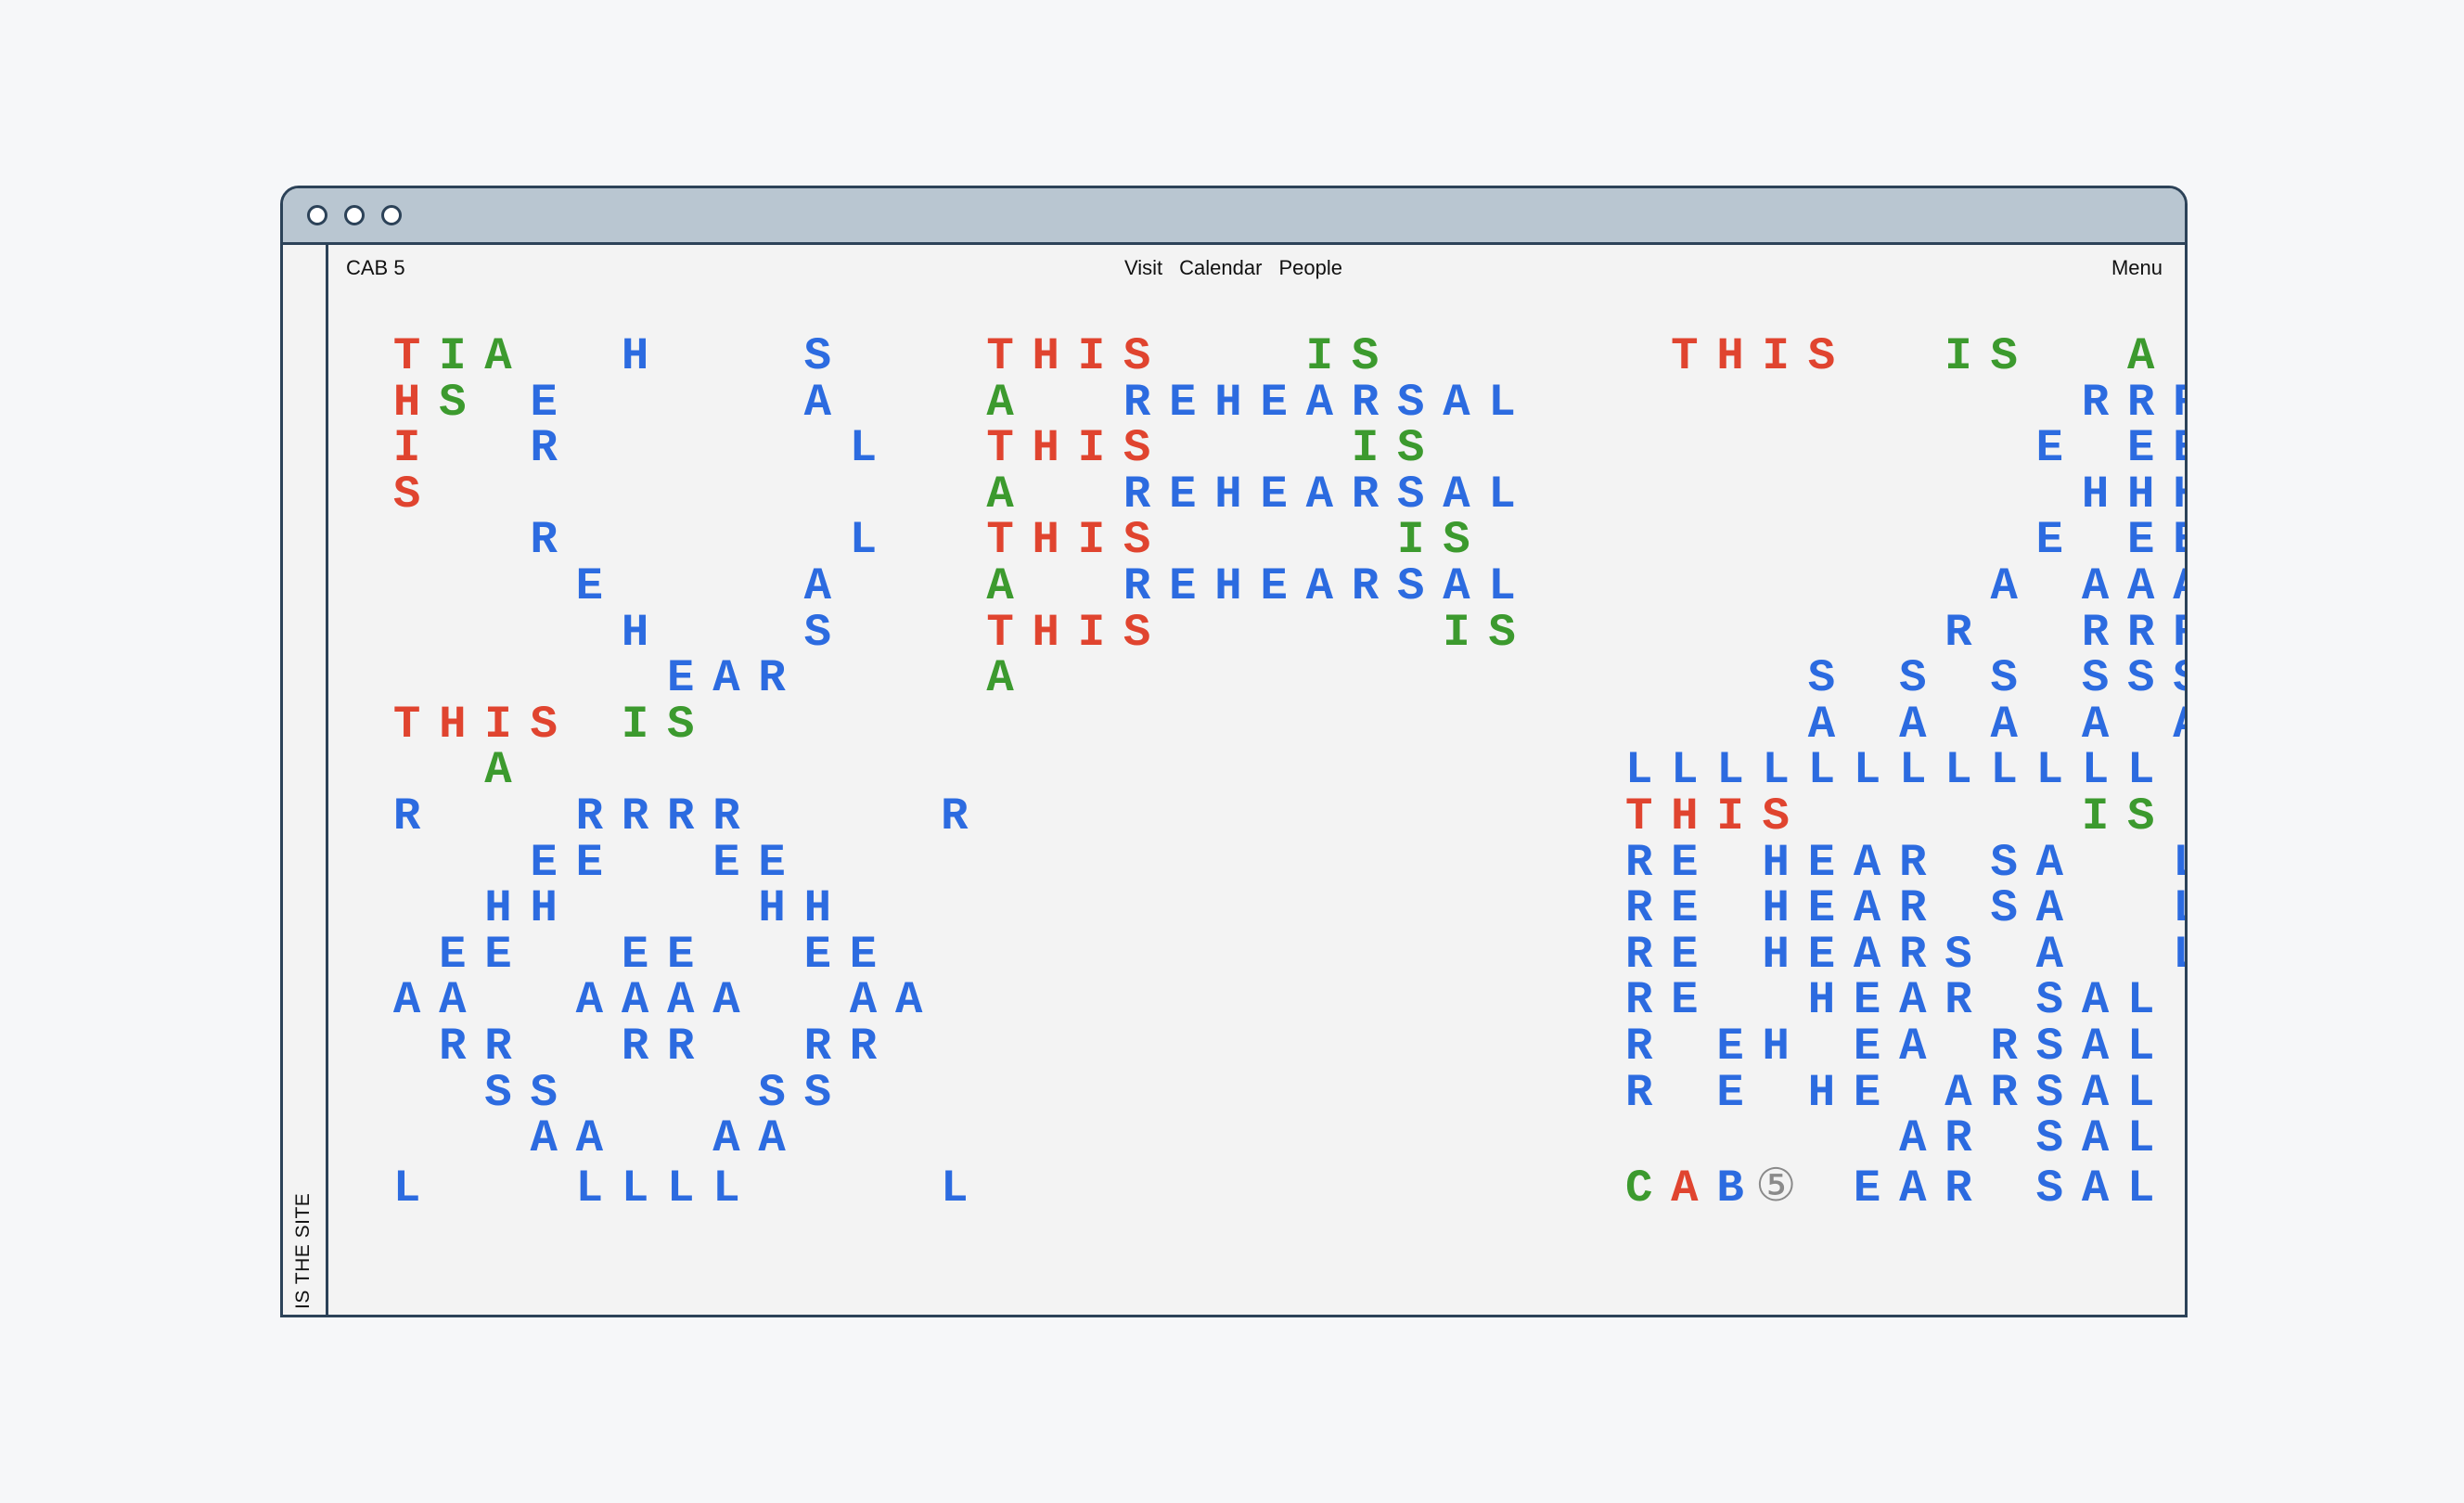 Image resolution: width=2464 pixels, height=1503 pixels. What do you see at coordinates (354, 215) in the screenshot?
I see `minimize-window-button` at bounding box center [354, 215].